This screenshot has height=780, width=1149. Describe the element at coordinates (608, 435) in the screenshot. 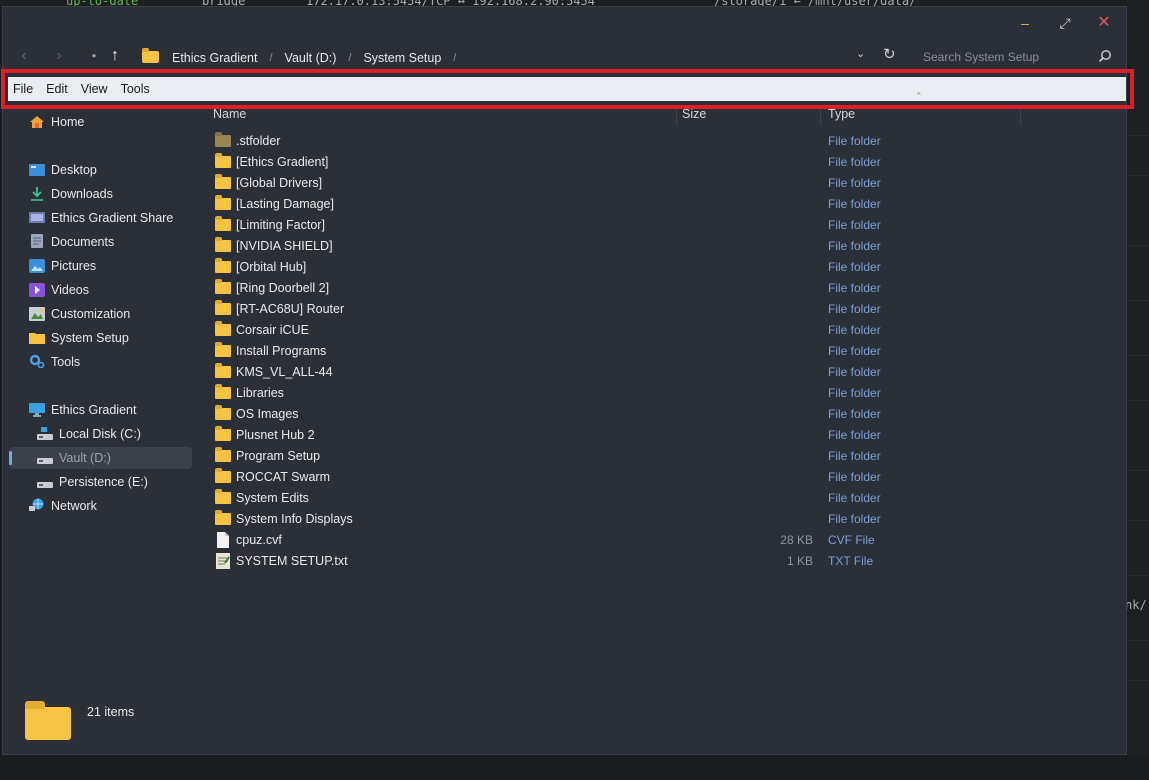

I see `file-row: Plusnet Hub 2 File folder` at that location.